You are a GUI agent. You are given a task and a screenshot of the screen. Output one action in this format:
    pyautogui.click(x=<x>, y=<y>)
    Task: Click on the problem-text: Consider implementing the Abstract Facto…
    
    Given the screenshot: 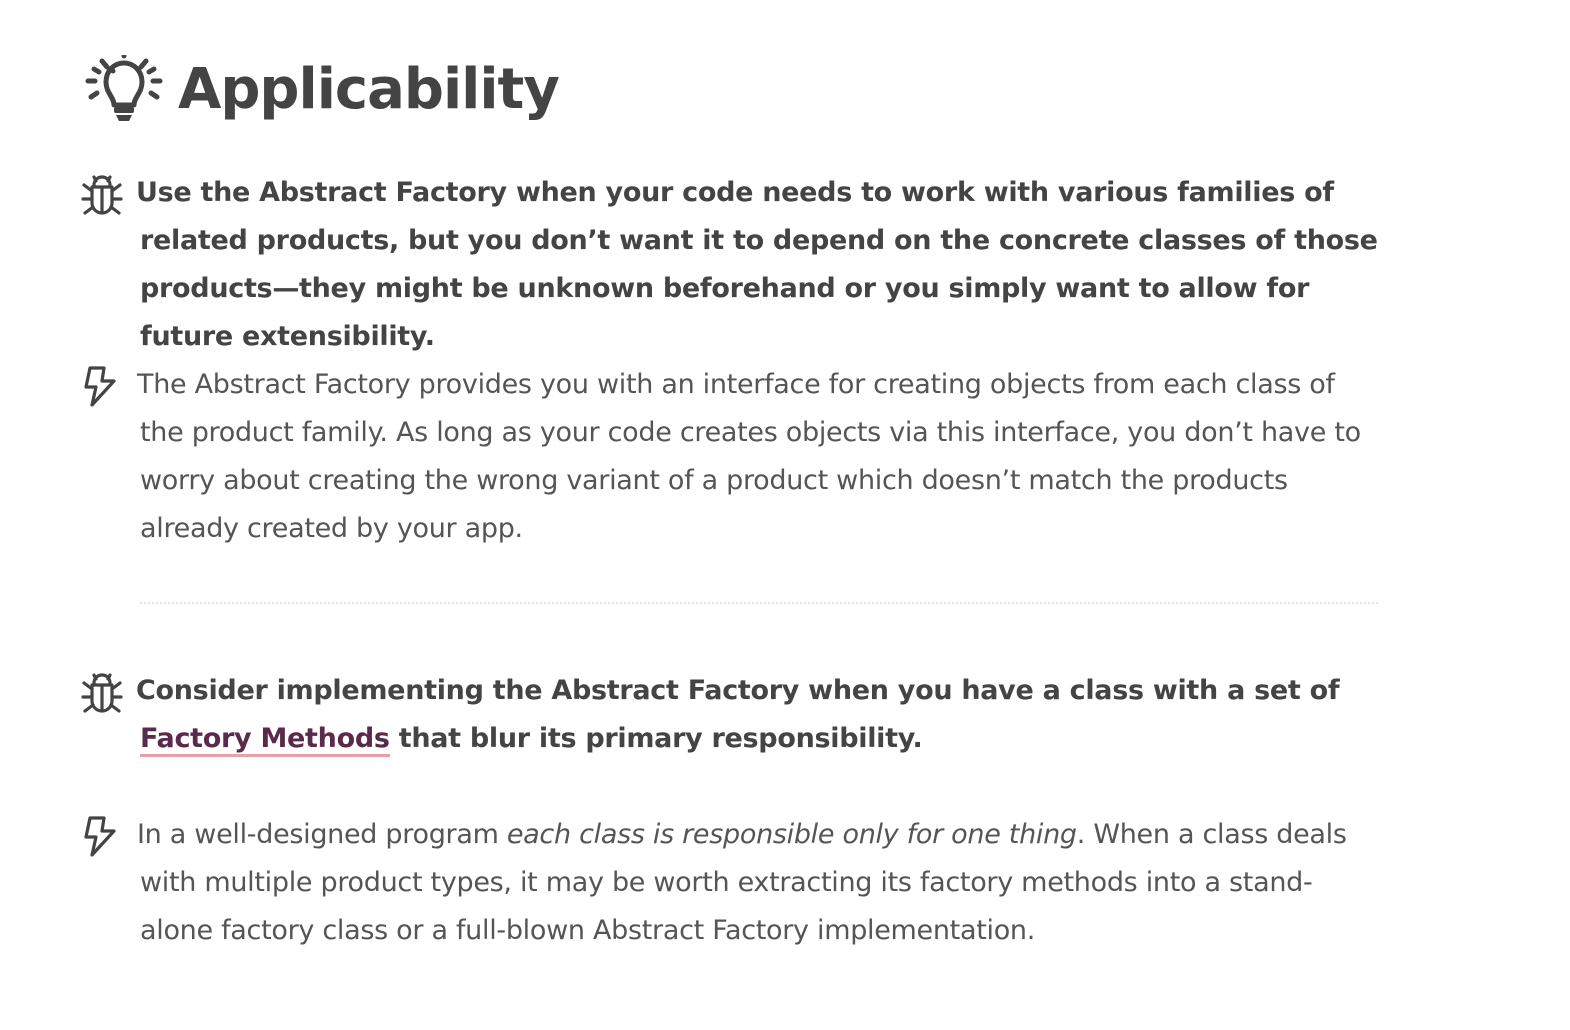 What is the action you would take?
    pyautogui.click(x=760, y=715)
    